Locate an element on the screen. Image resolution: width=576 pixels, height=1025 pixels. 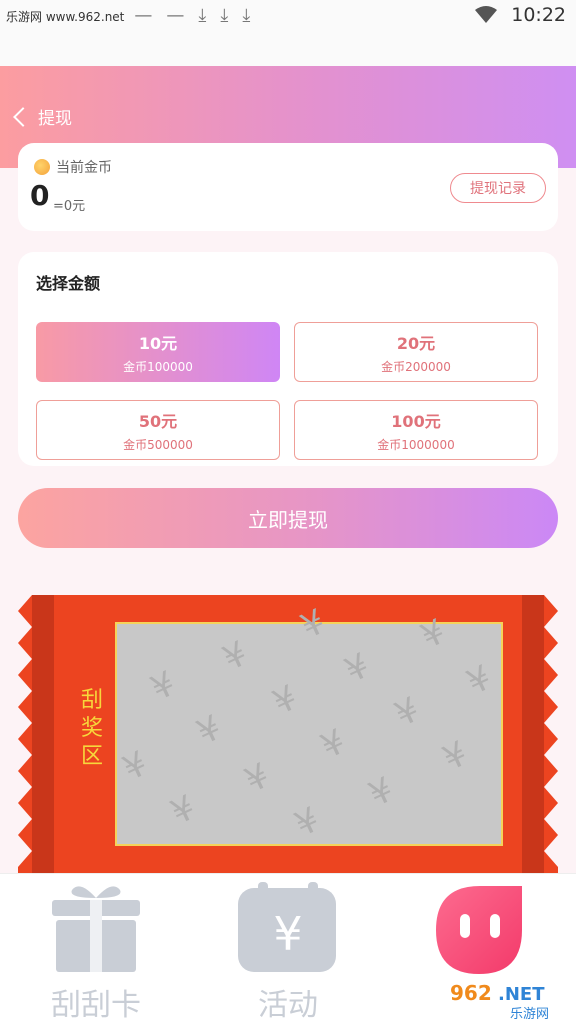
right-ribbon is located at coordinates (533, 734).